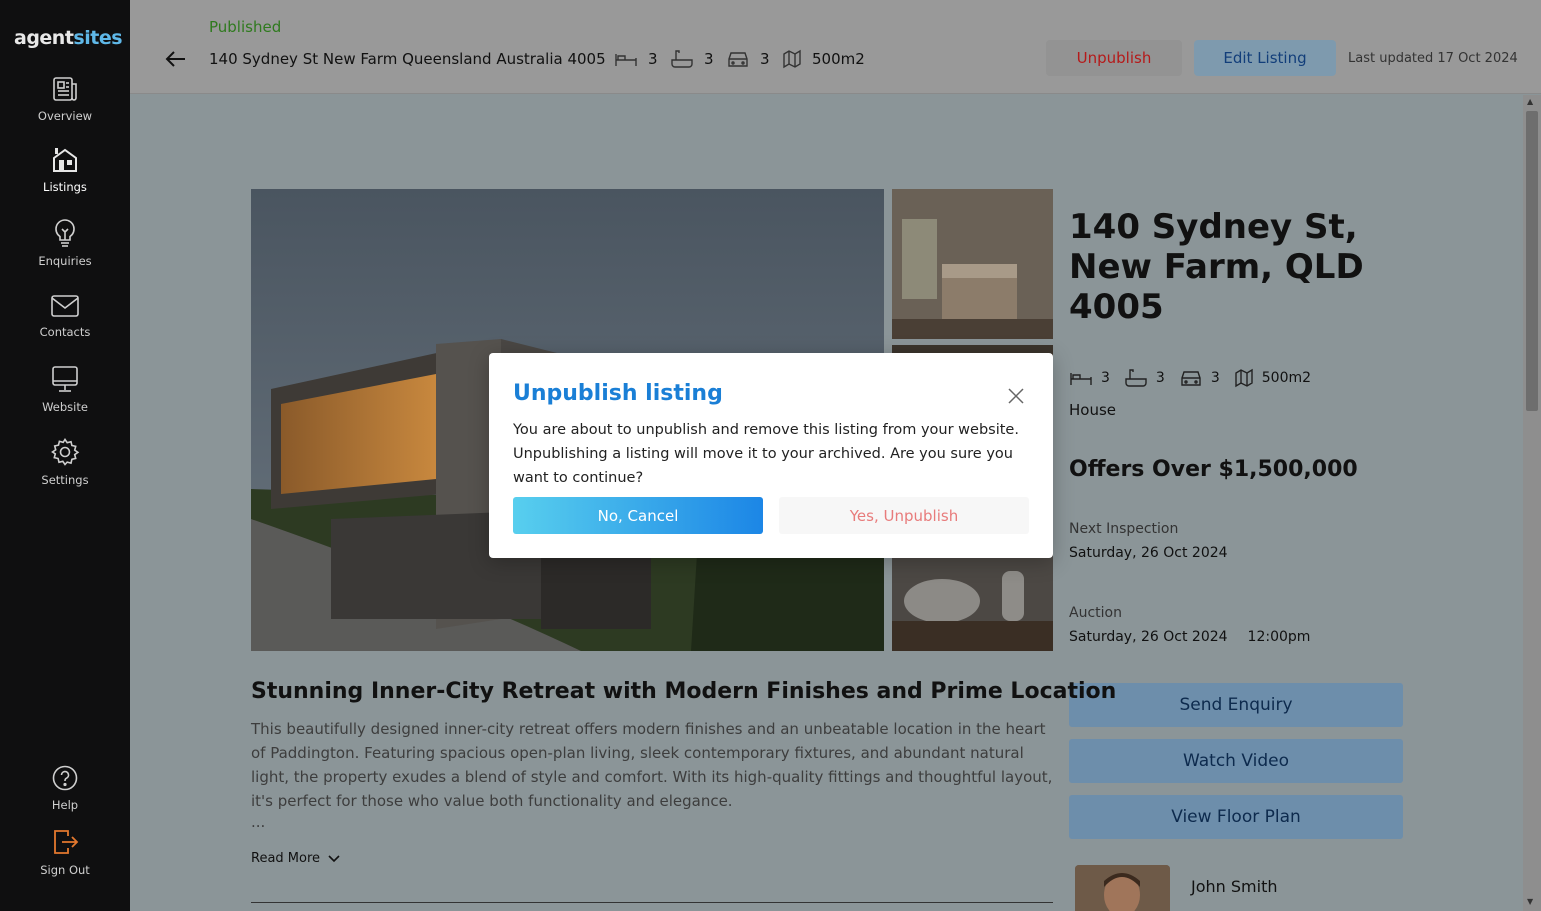 The image size is (1541, 911). I want to click on header-cars: 3, so click(748, 59).